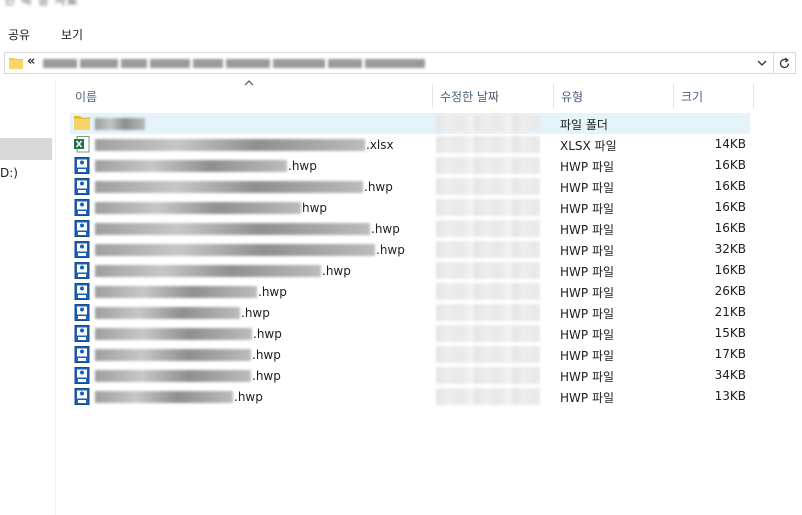  Describe the element at coordinates (380, 144) in the screenshot. I see `file-extension: .xlsx` at that location.